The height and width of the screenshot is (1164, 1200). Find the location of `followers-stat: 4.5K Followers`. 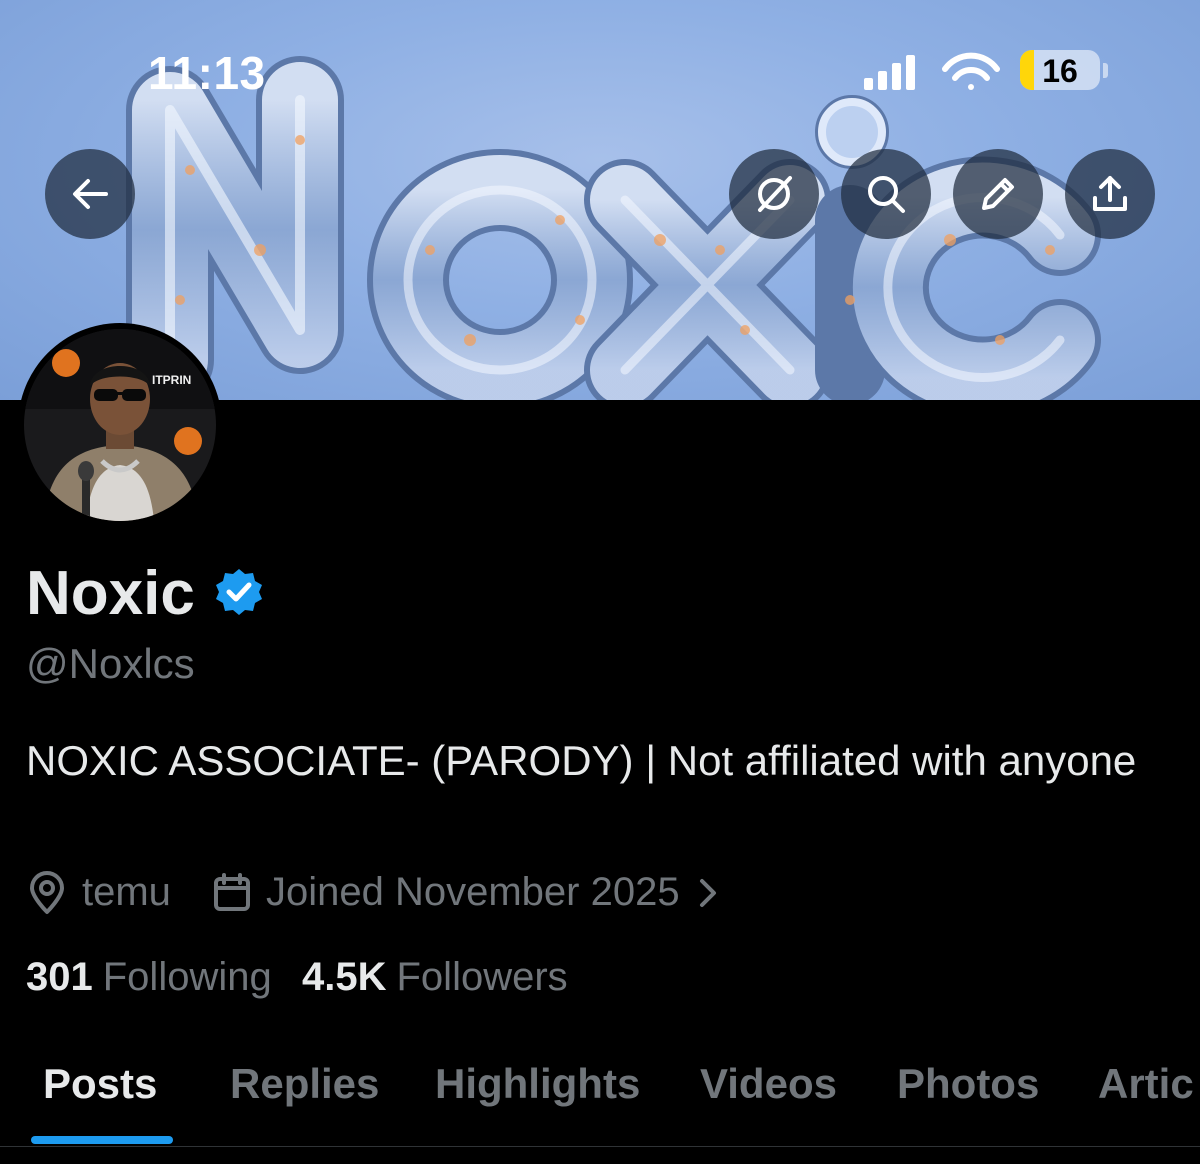

followers-stat: 4.5K Followers is located at coordinates (435, 977).